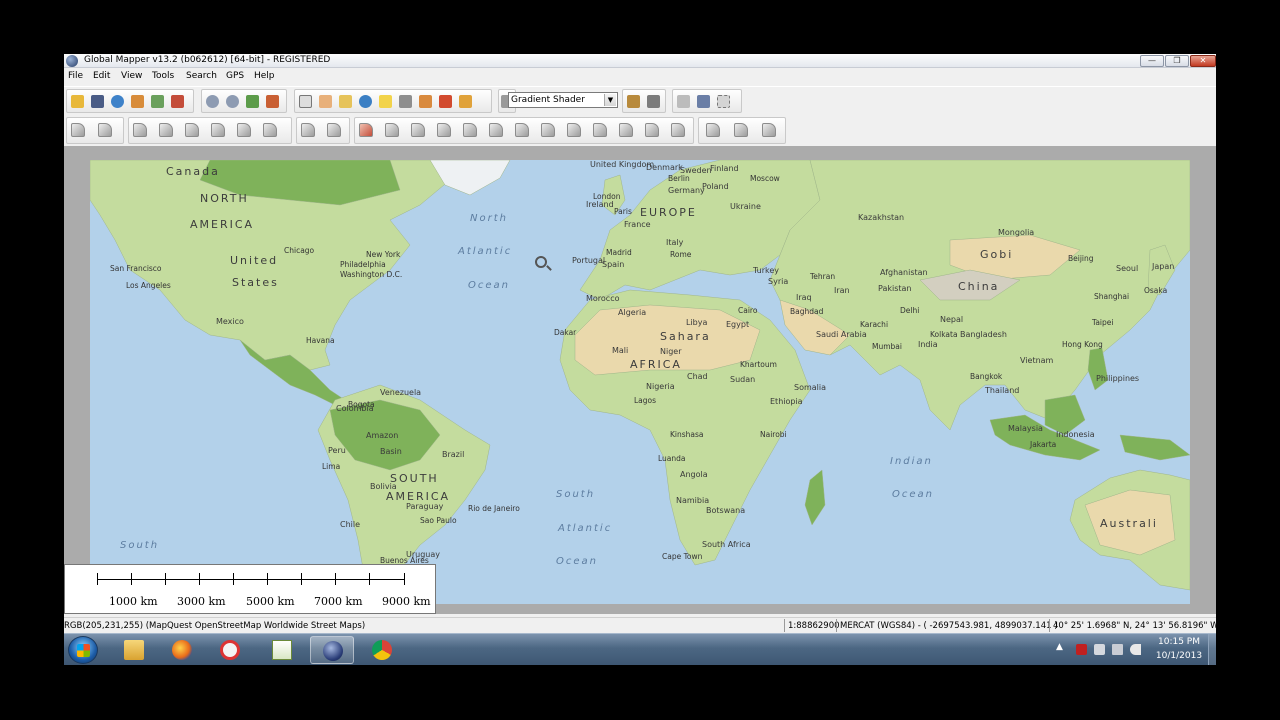  Describe the element at coordinates (325, 101) in the screenshot. I see `pan-tool-button` at that location.